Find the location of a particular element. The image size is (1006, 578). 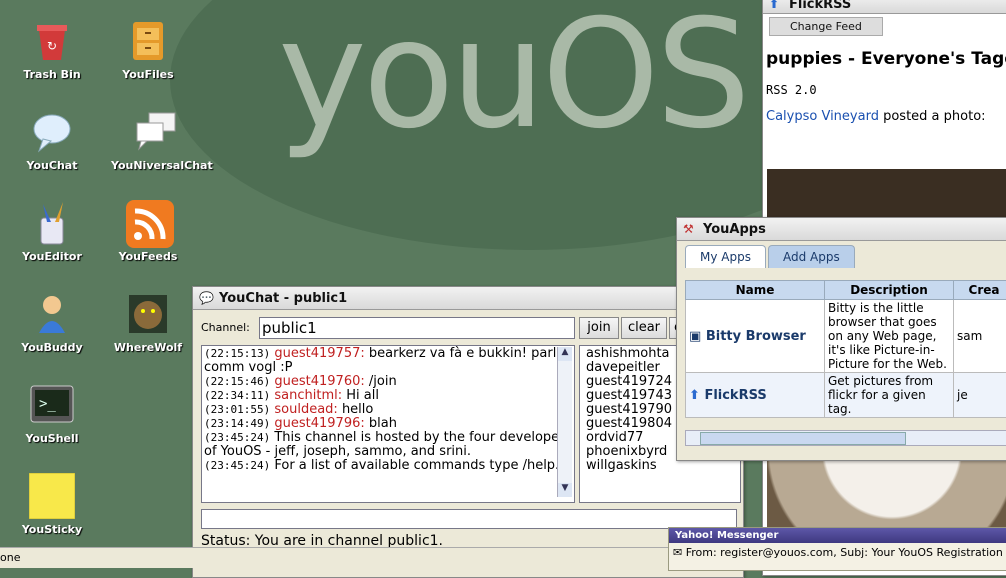

app-creator-cell: sam is located at coordinates (980, 336).